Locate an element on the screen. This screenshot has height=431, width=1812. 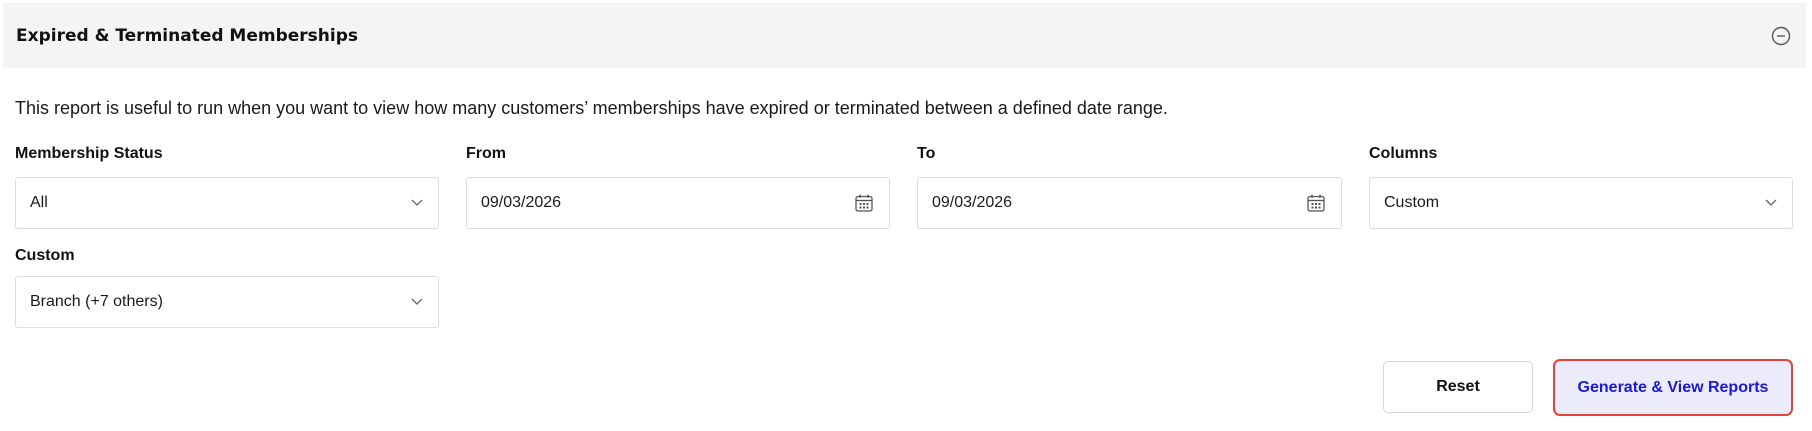
panel-title: Expired & Terminated Memberships is located at coordinates (187, 35).